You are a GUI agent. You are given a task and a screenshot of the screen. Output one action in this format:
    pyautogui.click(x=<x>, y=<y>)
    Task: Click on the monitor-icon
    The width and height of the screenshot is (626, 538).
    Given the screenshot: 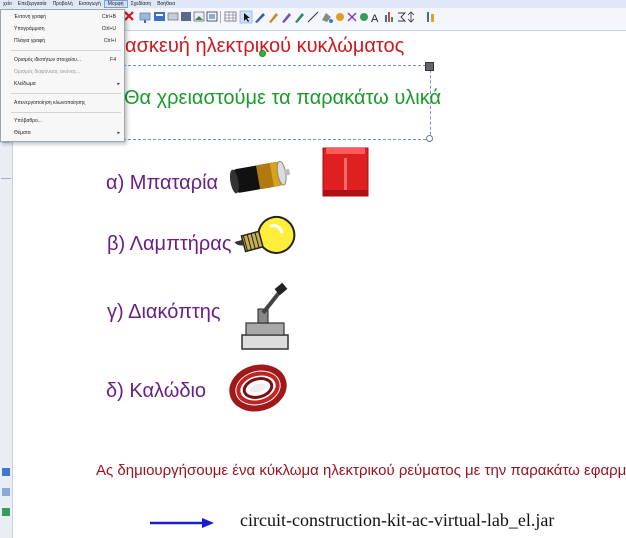 What is the action you would take?
    pyautogui.click(x=145, y=17)
    